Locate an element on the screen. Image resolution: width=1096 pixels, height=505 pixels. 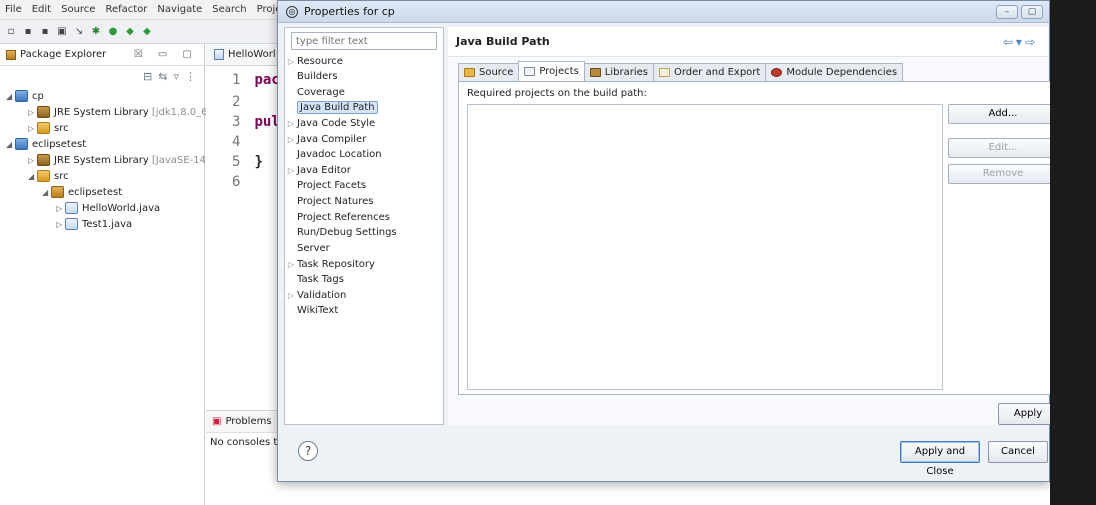
tree-item-java-file: ▷ HelloWorld.java is located at coordinates (108, 208).